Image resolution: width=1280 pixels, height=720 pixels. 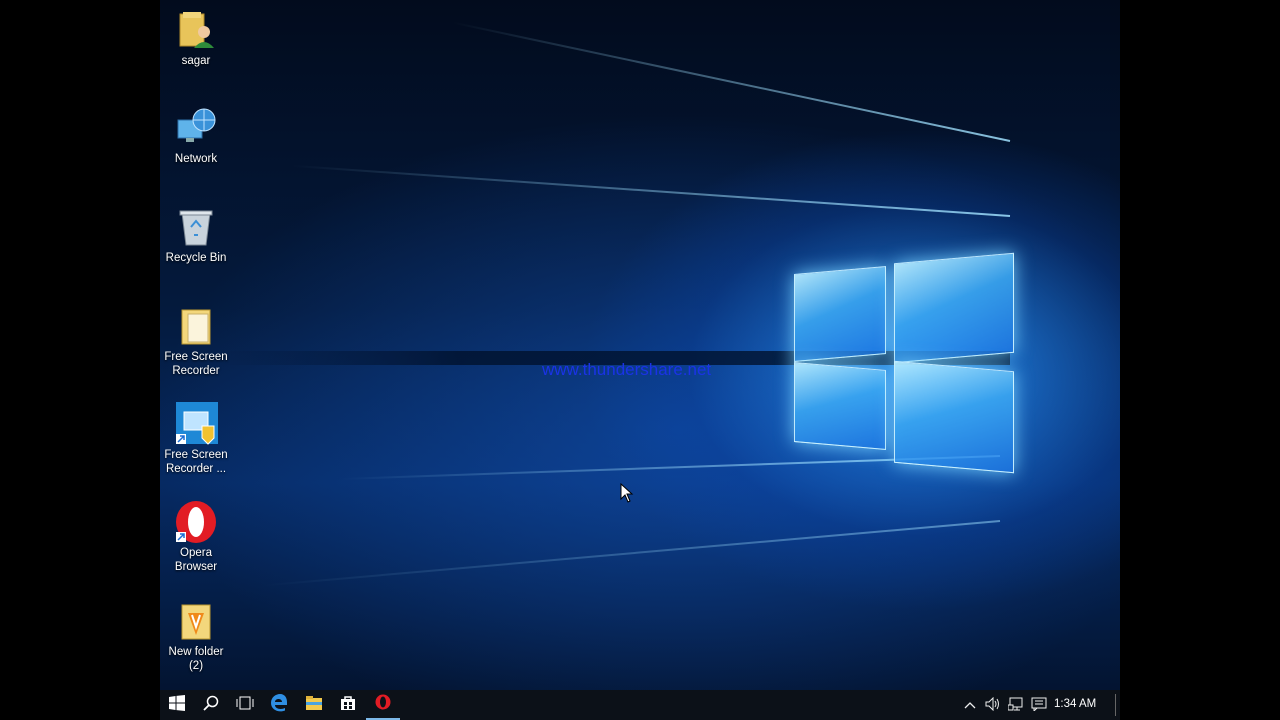 What do you see at coordinates (196, 659) in the screenshot?
I see `desktop-icon-label: New folder (2)` at bounding box center [196, 659].